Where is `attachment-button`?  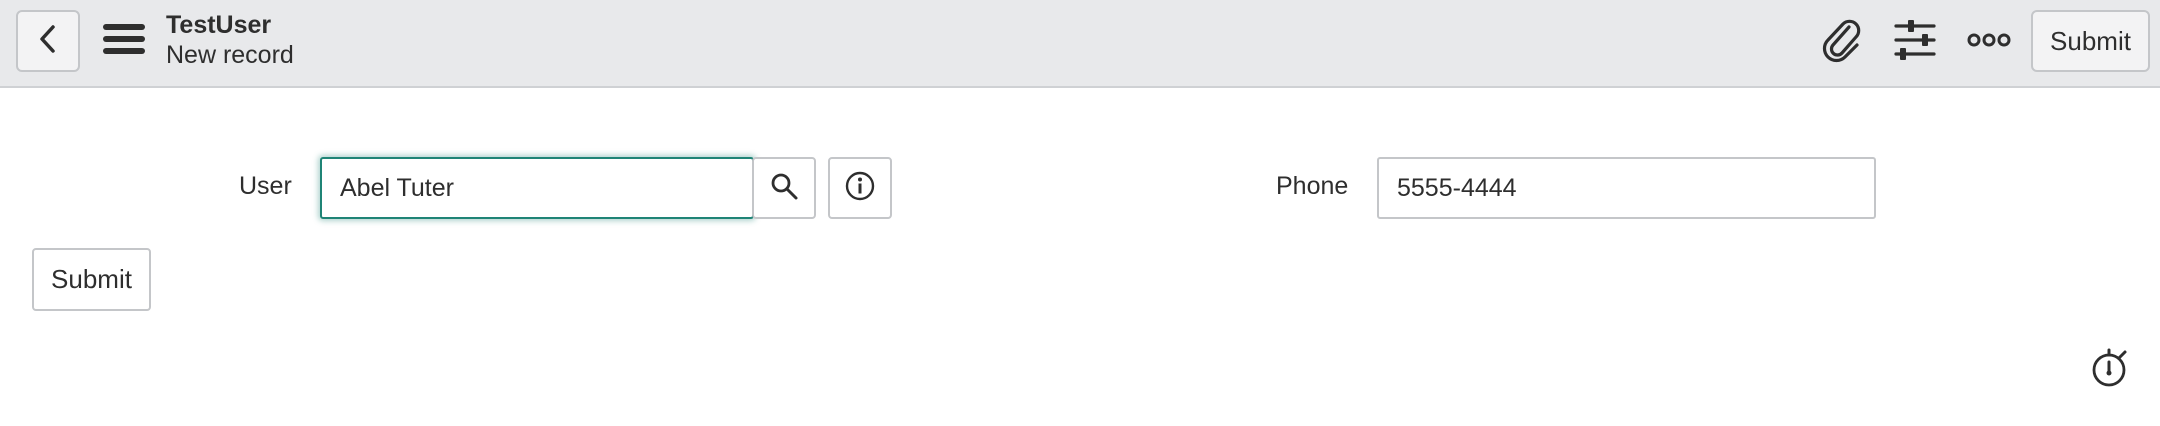
attachment-button is located at coordinates (1842, 42).